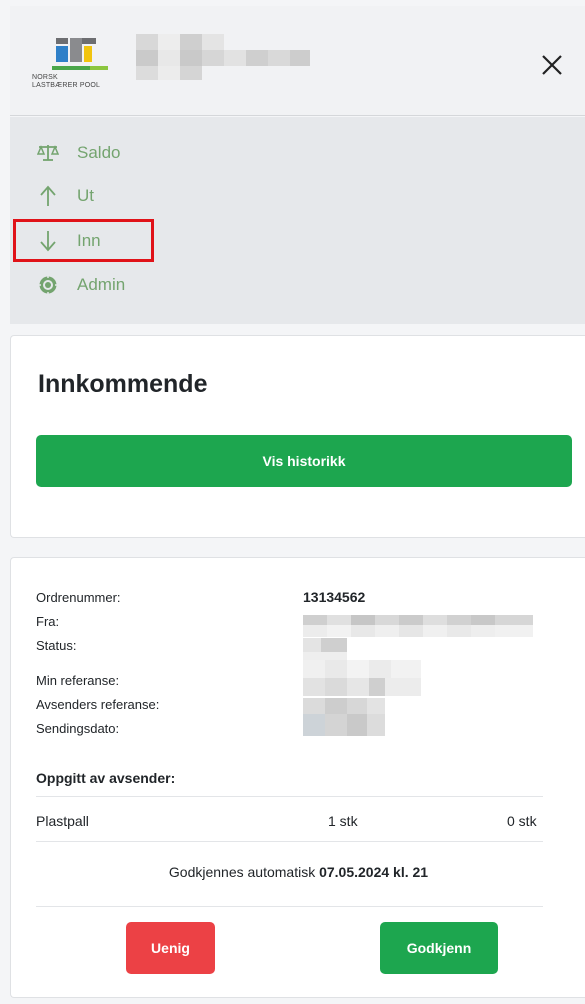 This screenshot has height=1004, width=585. Describe the element at coordinates (170, 948) in the screenshot. I see `disagree-button: Uenig` at that location.